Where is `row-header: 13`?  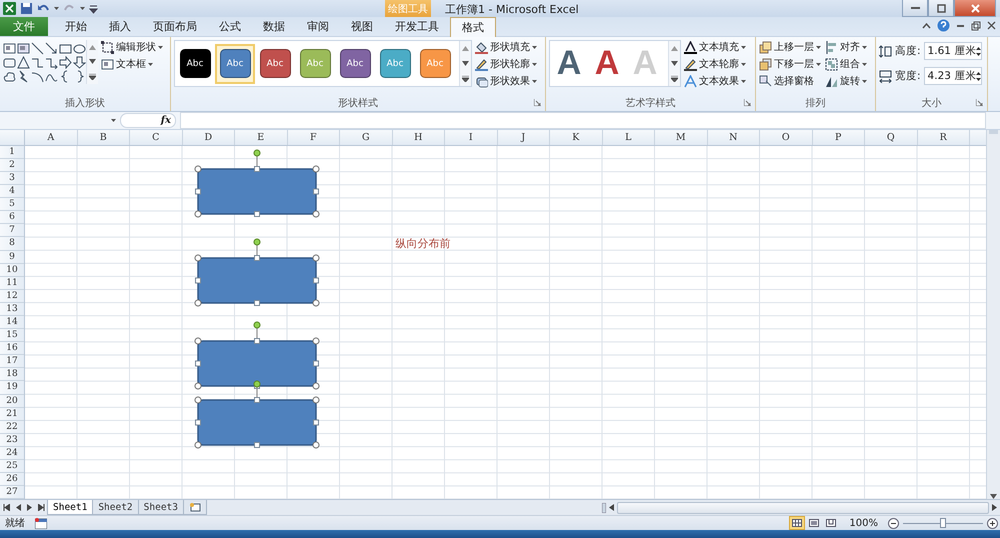
row-header: 13 is located at coordinates (12, 309).